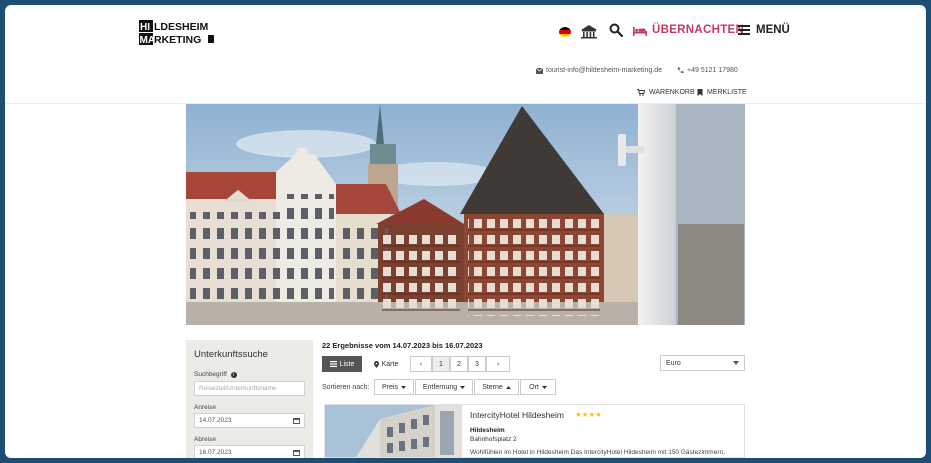 The image size is (931, 463). What do you see at coordinates (640, 31) in the screenshot?
I see `bed-icon` at bounding box center [640, 31].